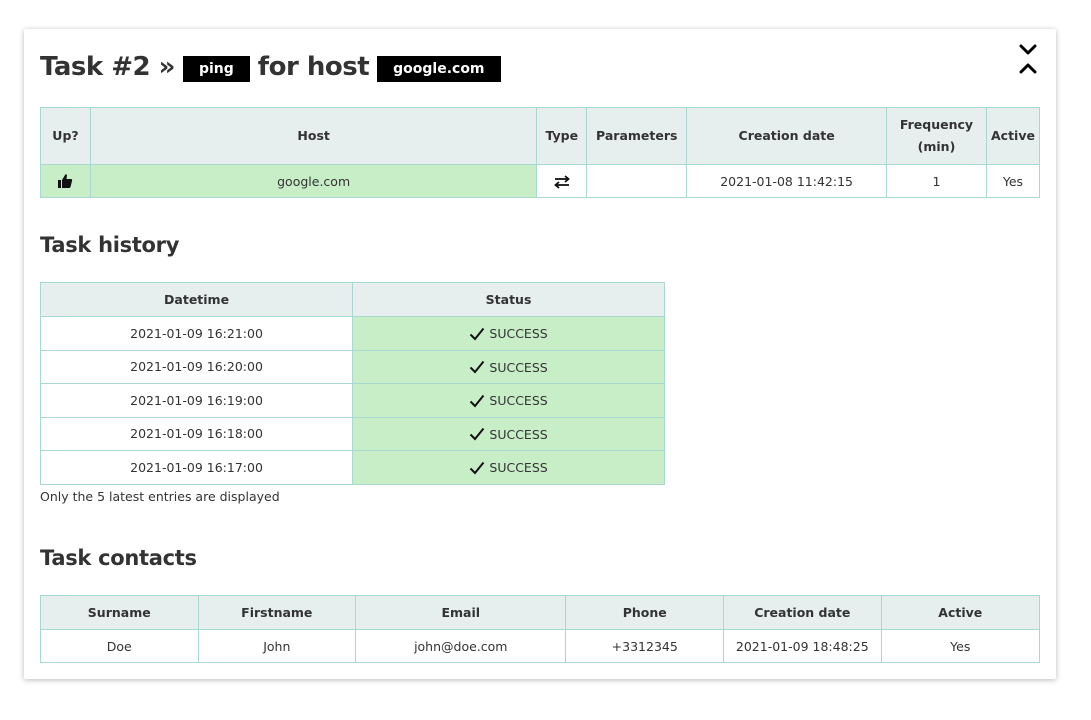 The height and width of the screenshot is (720, 1091). Describe the element at coordinates (118, 558) in the screenshot. I see `contacts-title: Task contacts` at that location.